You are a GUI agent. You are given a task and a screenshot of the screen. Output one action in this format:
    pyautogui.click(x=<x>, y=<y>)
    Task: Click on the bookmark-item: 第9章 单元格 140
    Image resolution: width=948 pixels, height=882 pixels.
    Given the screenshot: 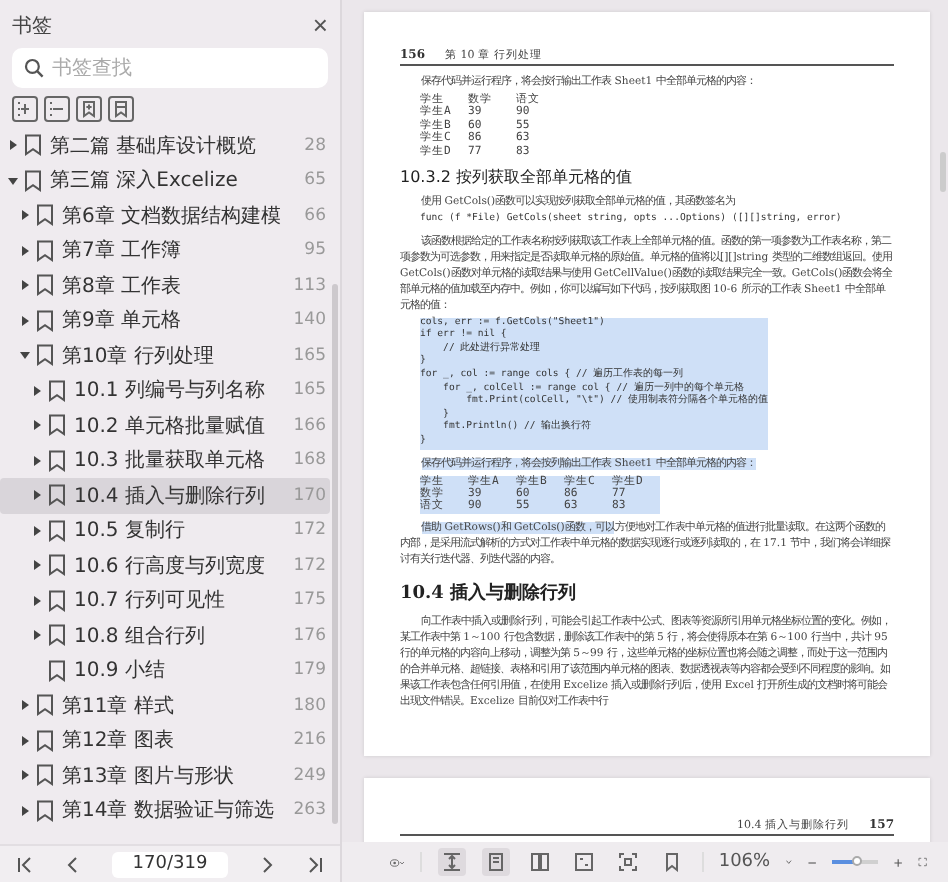 What is the action you would take?
    pyautogui.click(x=165, y=320)
    